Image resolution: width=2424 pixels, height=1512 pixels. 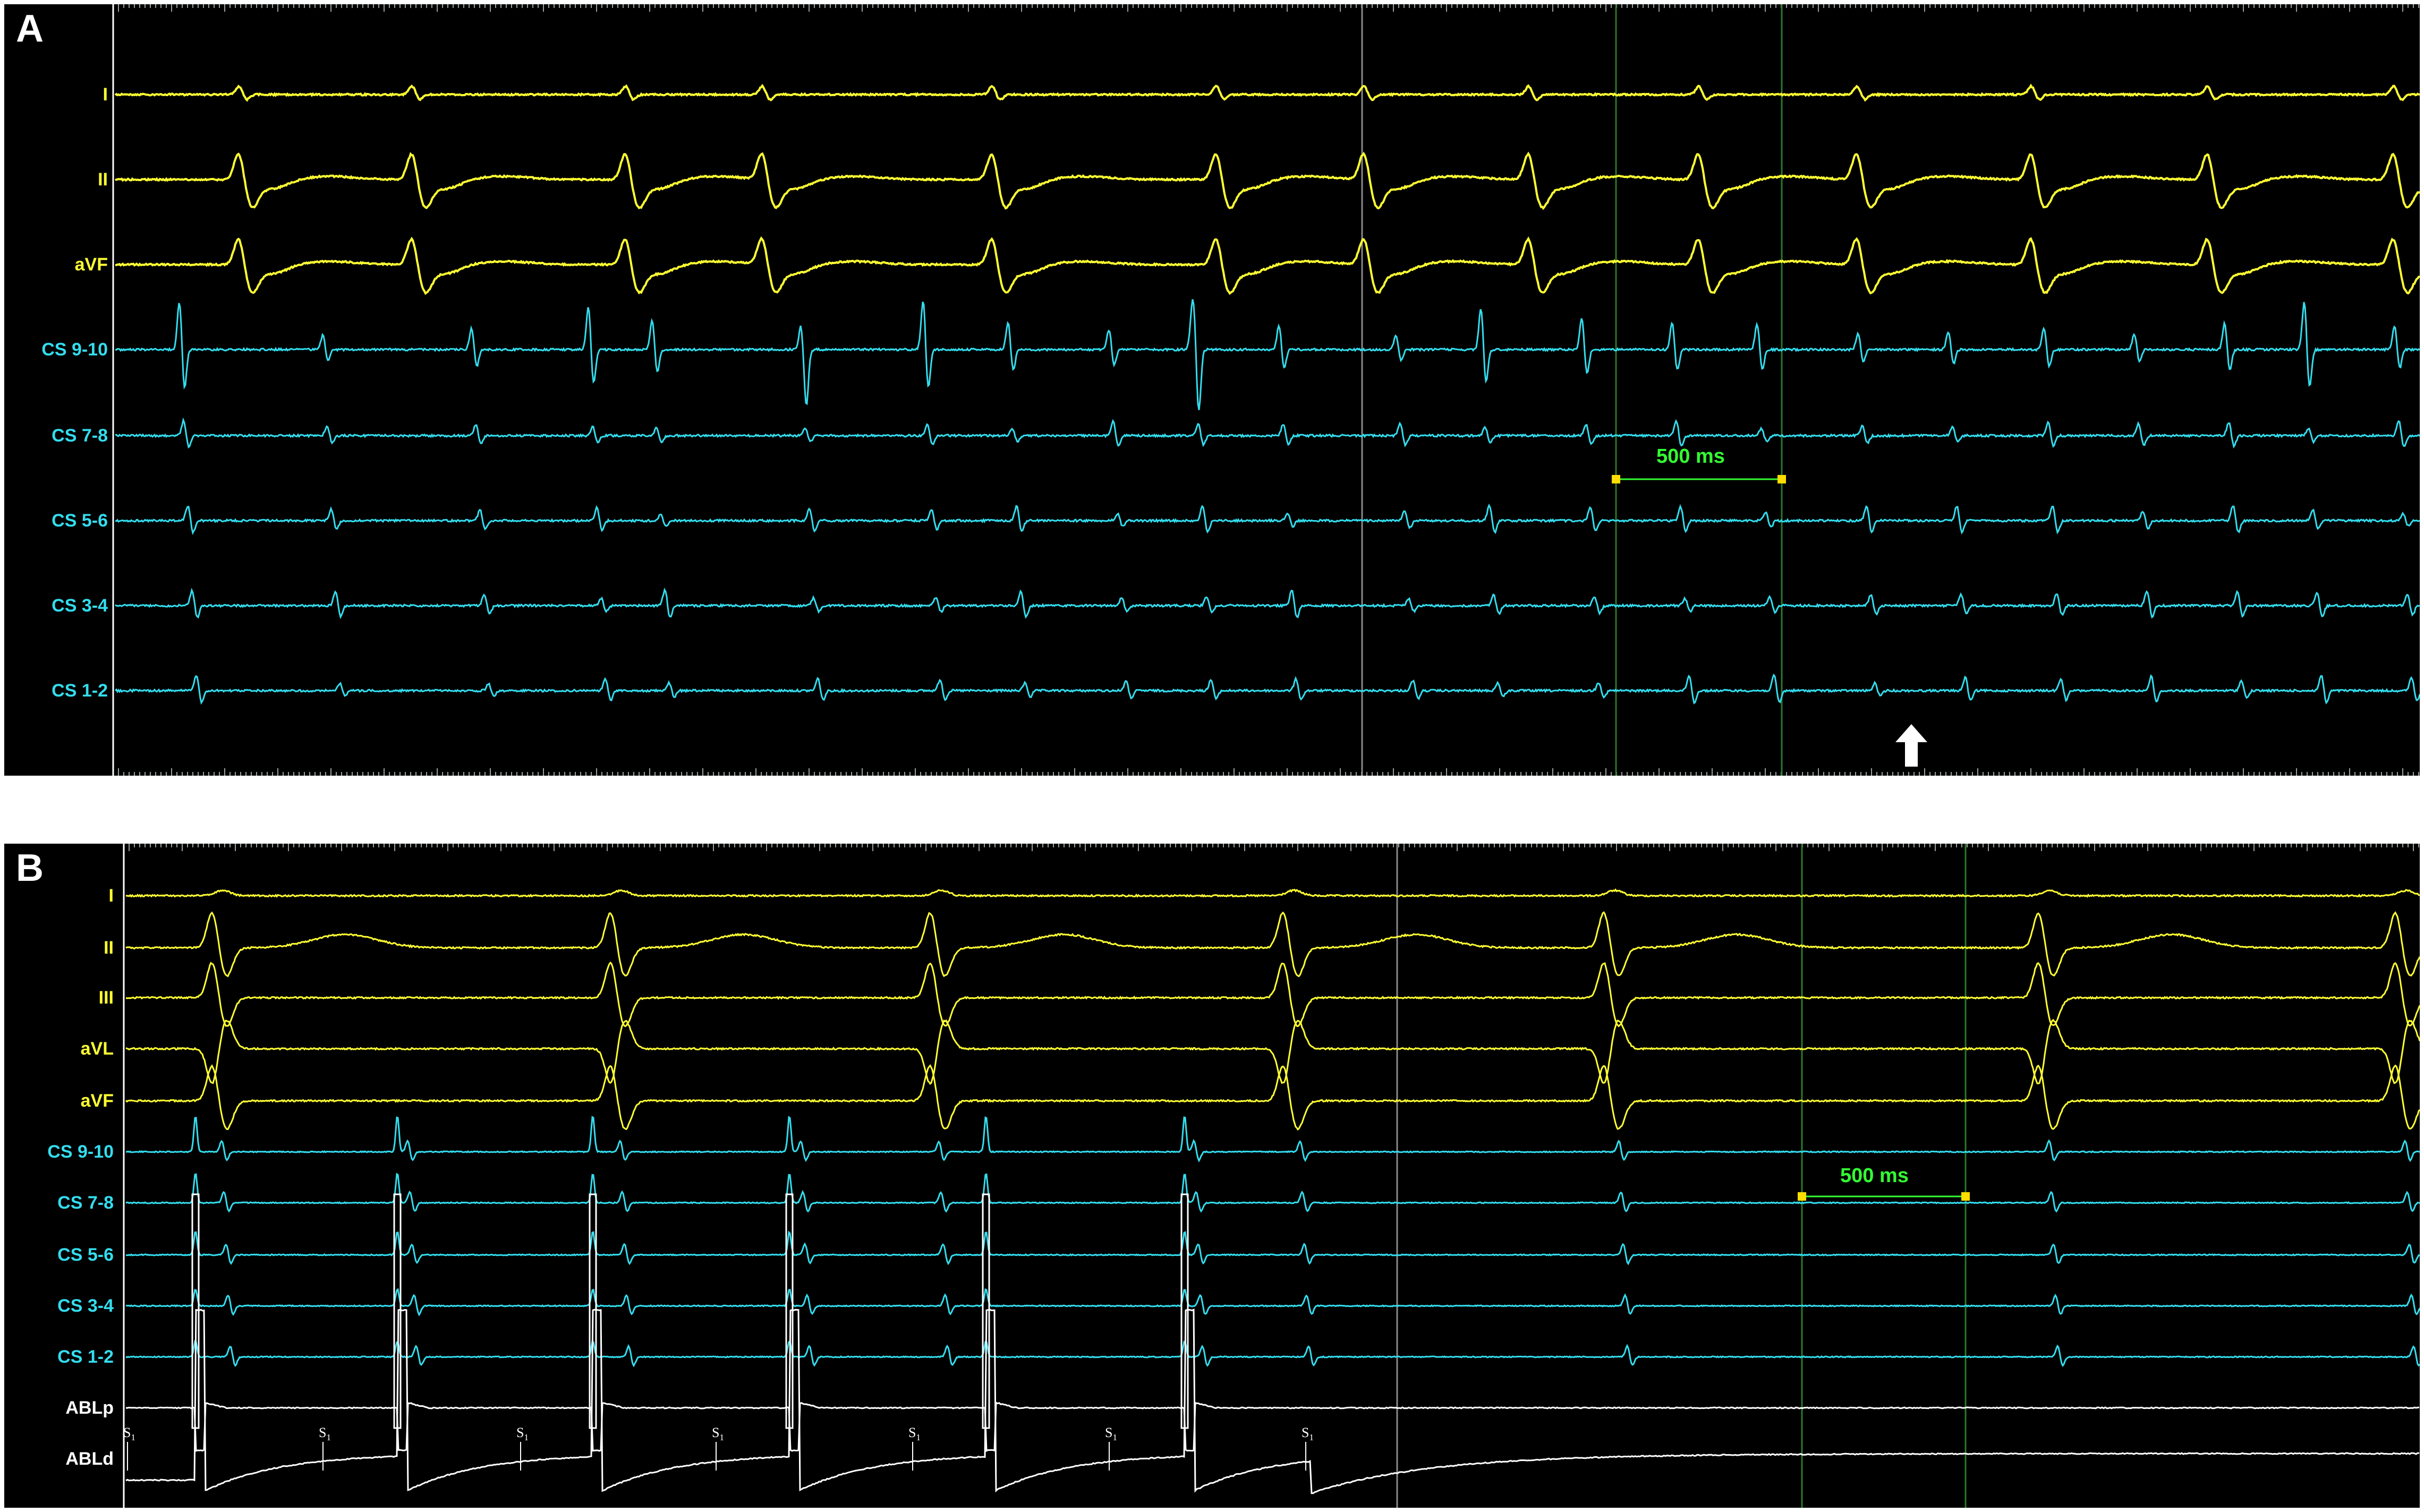 I want to click on caliper-label-a: 500 ms, so click(x=1690, y=456).